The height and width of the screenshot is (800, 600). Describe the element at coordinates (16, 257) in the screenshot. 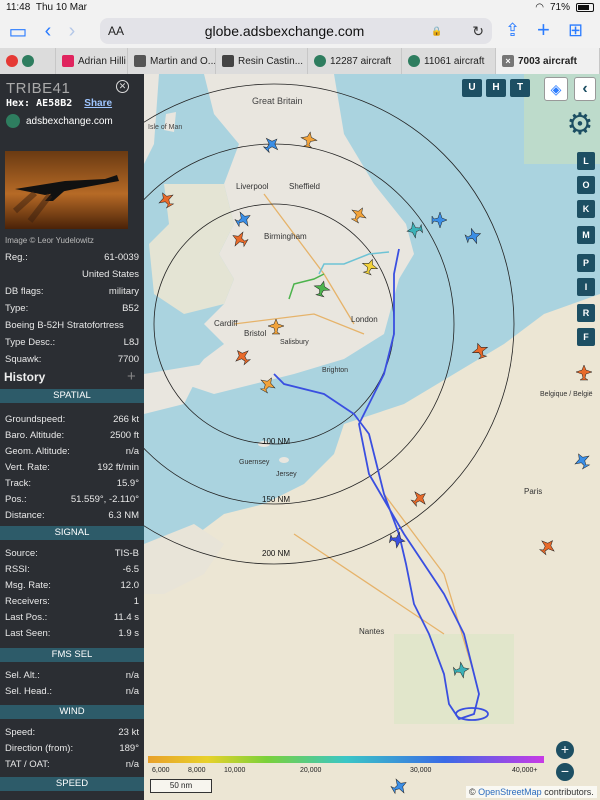

I see `info-label: Reg.:` at that location.